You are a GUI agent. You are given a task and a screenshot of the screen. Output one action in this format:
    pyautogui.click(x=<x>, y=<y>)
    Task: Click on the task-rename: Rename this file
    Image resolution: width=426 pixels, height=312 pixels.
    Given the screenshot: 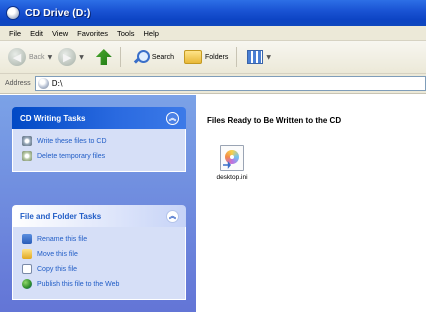 What is the action you would take?
    pyautogui.click(x=103, y=239)
    